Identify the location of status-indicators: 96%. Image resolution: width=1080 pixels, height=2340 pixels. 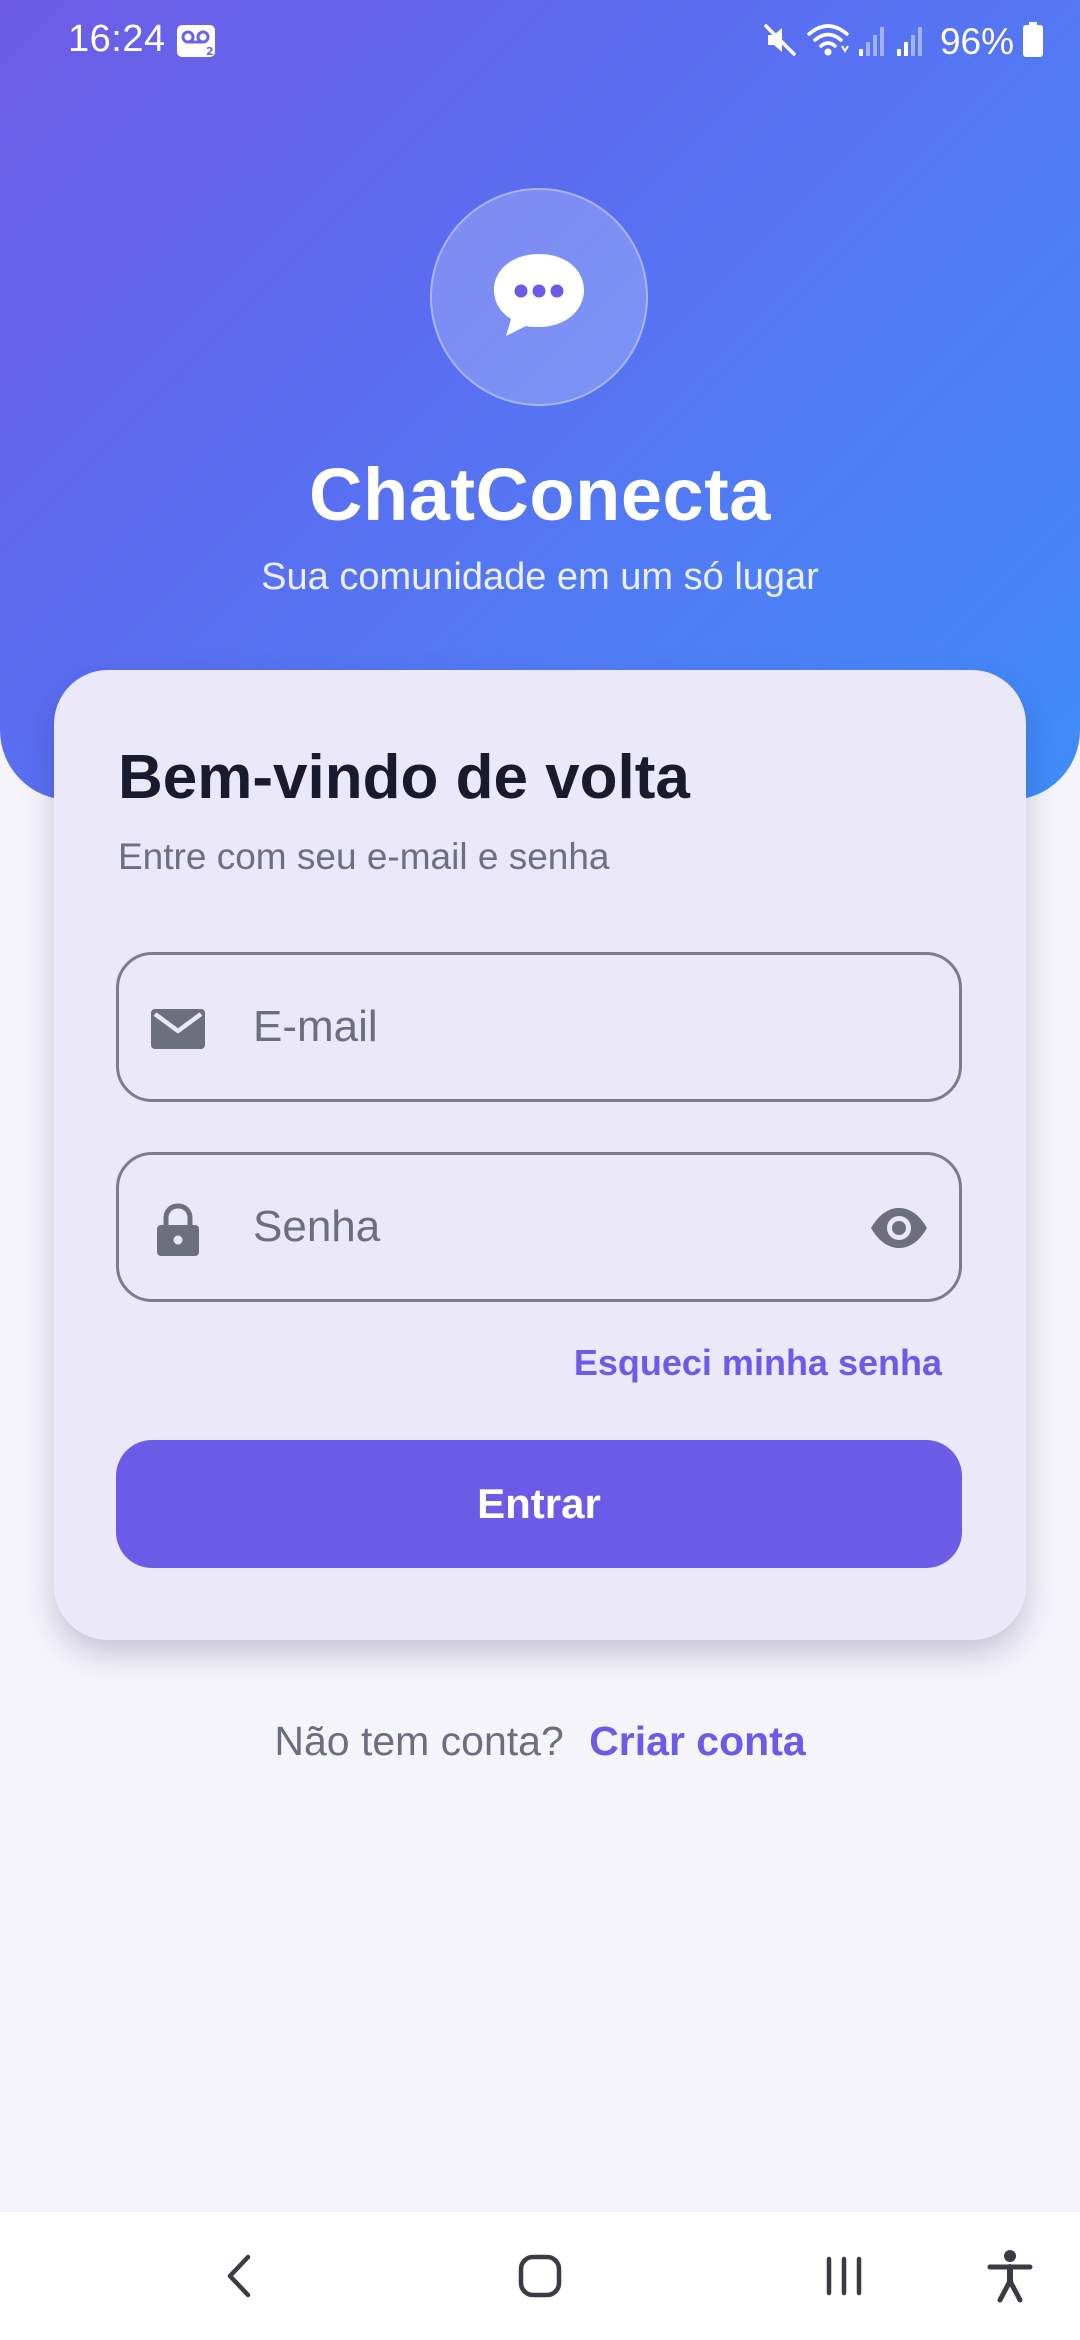
(903, 42).